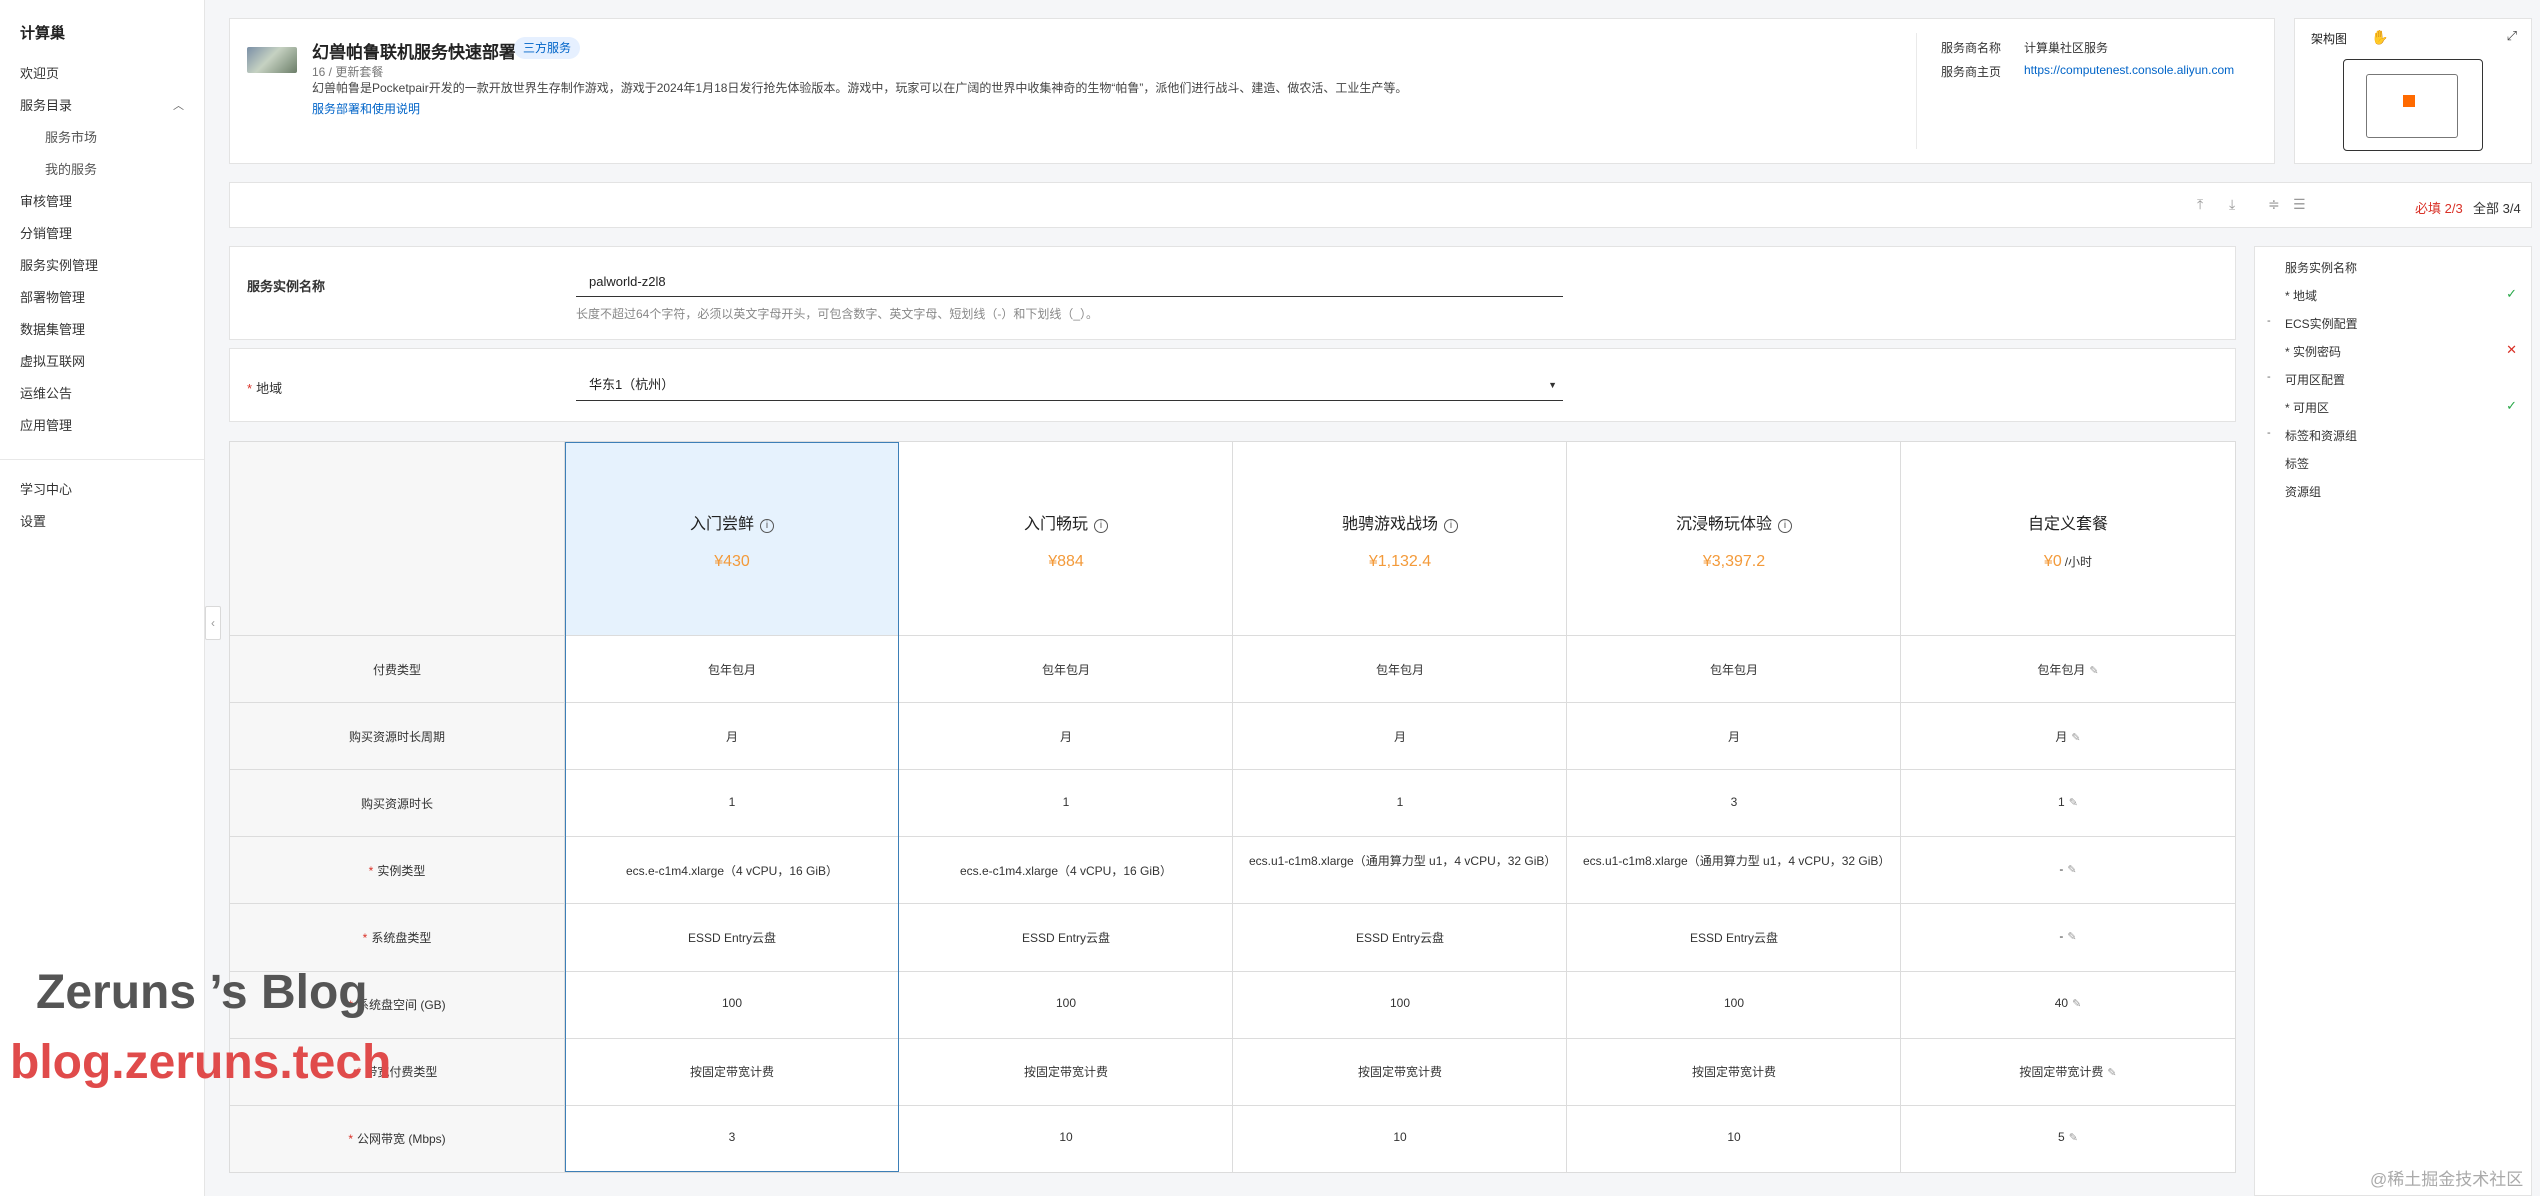 The image size is (2540, 1196). I want to click on instance-name-input: palworld-z2l8, so click(1069, 282).